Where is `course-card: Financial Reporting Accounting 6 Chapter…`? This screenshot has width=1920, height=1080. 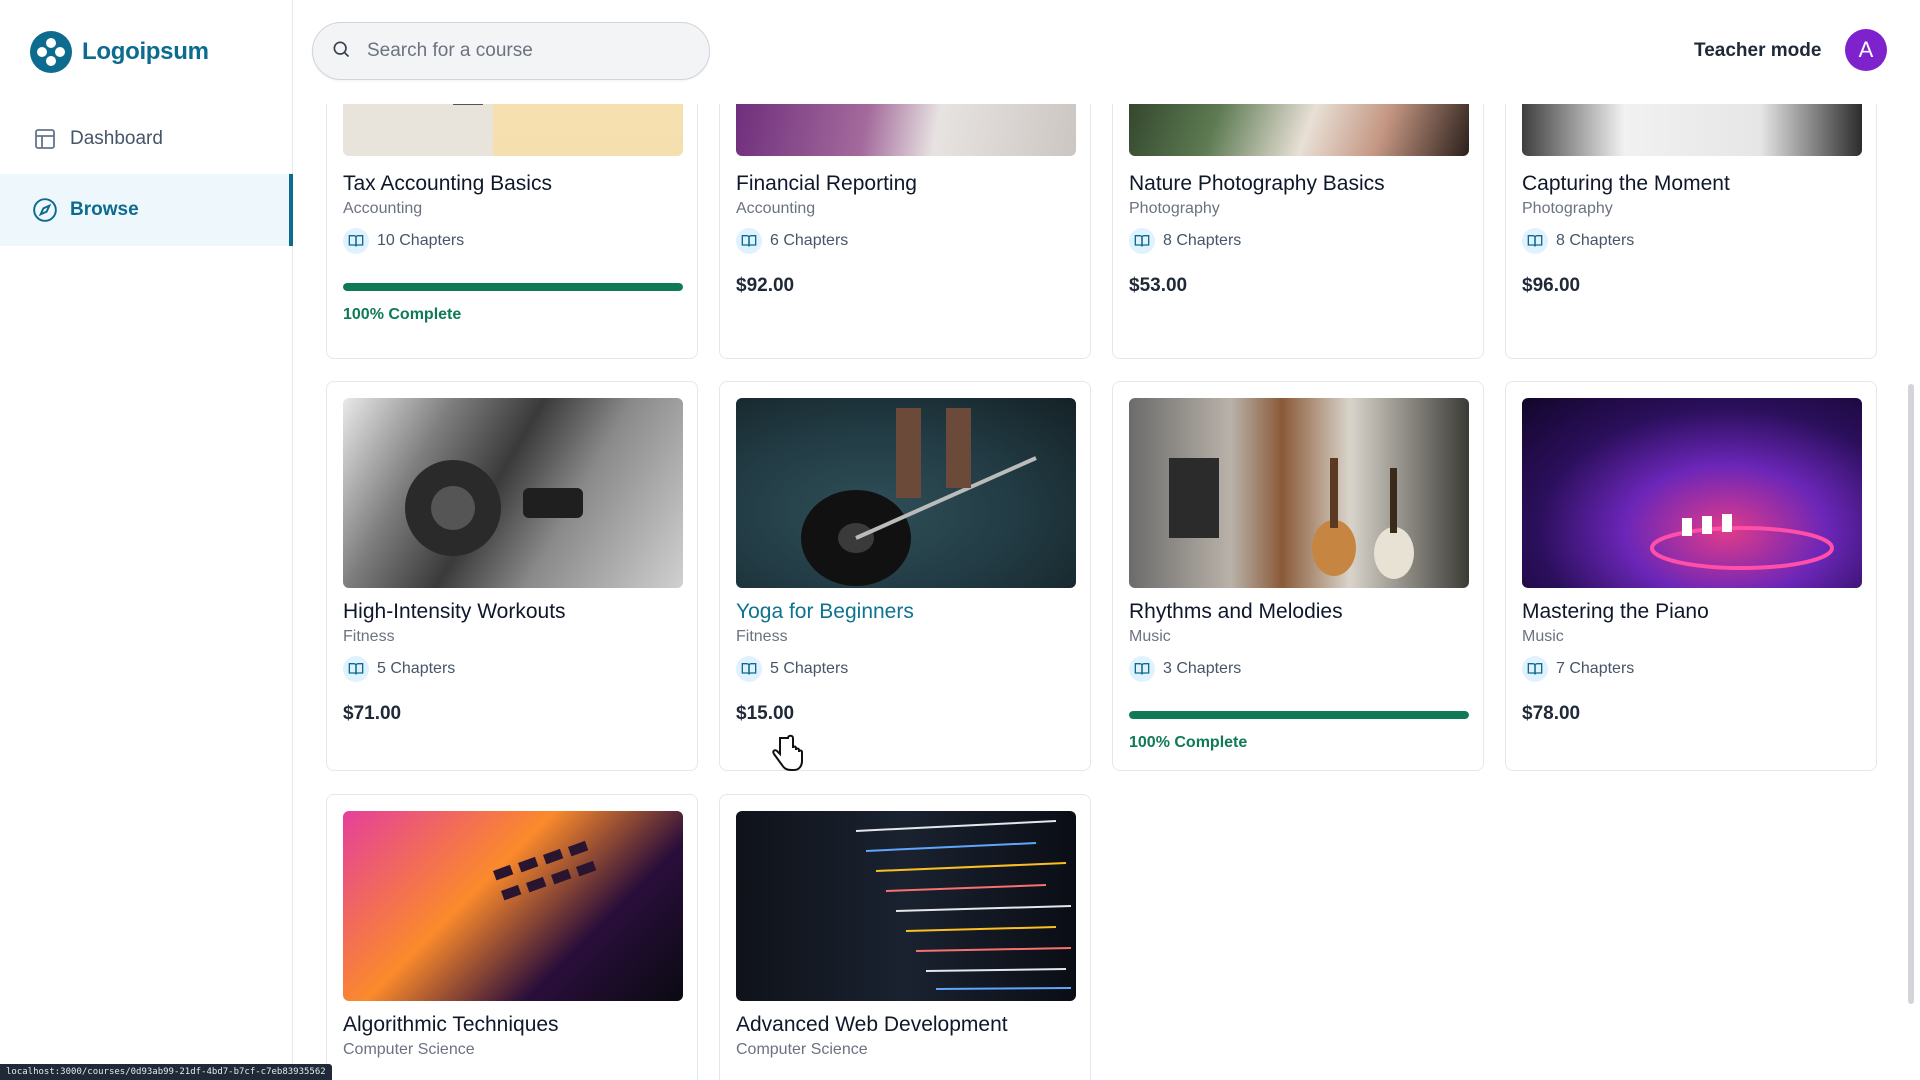 course-card: Financial Reporting Accounting 6 Chapter… is located at coordinates (905, 231).